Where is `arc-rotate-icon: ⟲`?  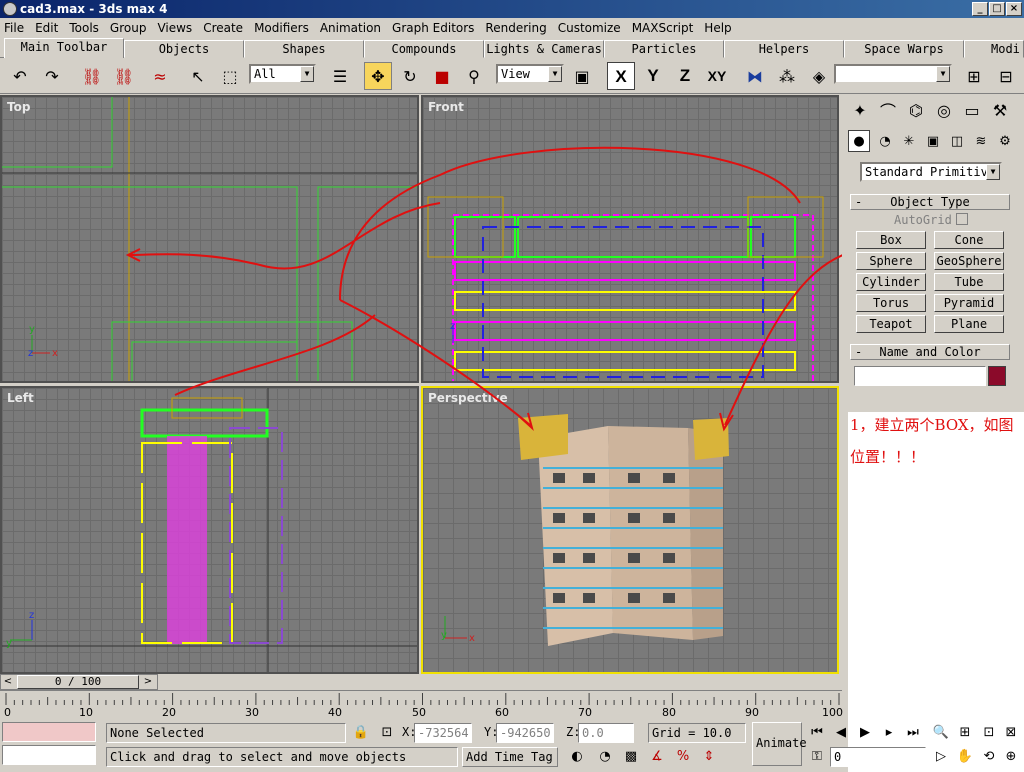 arc-rotate-icon: ⟲ is located at coordinates (989, 757).